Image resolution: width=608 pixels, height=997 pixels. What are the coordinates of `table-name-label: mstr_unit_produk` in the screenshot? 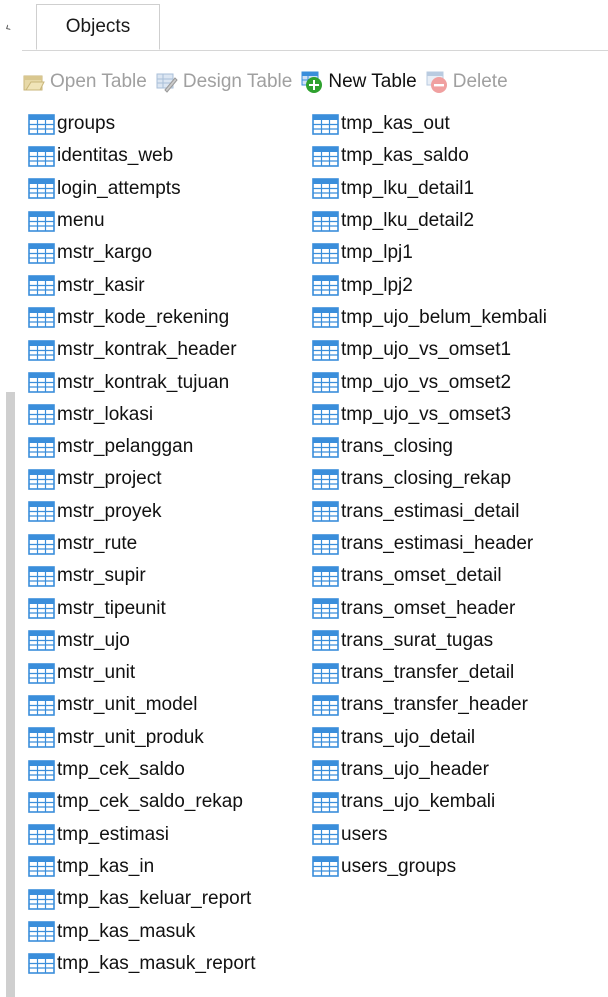 It's located at (130, 737).